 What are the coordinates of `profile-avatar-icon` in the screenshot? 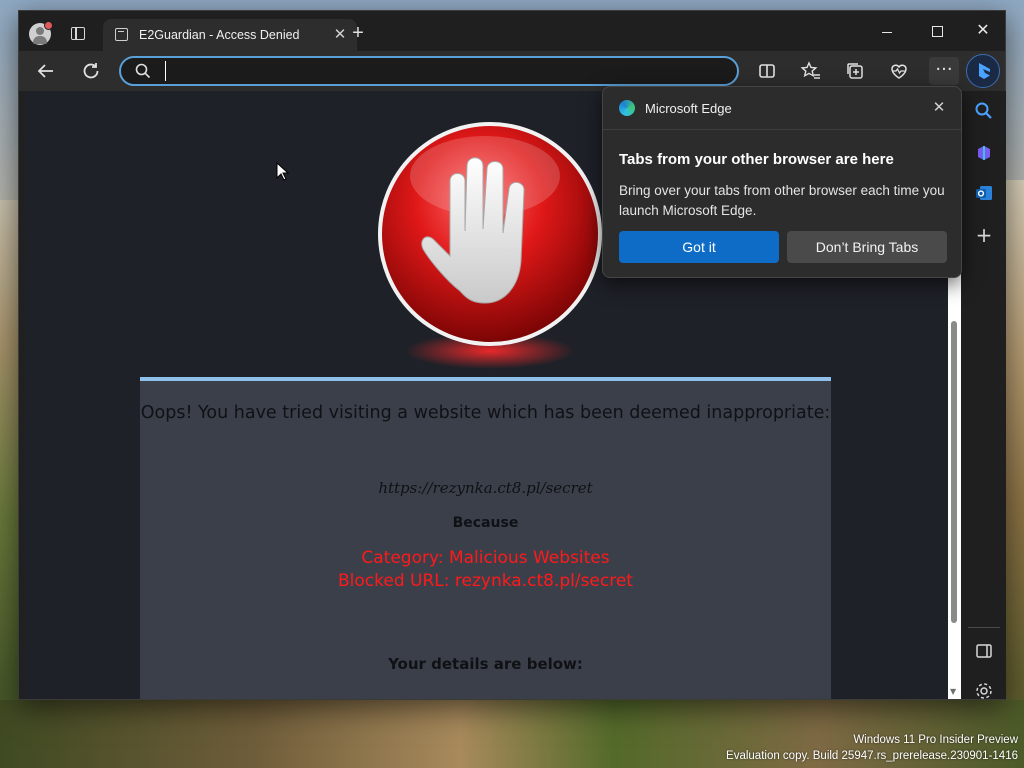 It's located at (41, 33).